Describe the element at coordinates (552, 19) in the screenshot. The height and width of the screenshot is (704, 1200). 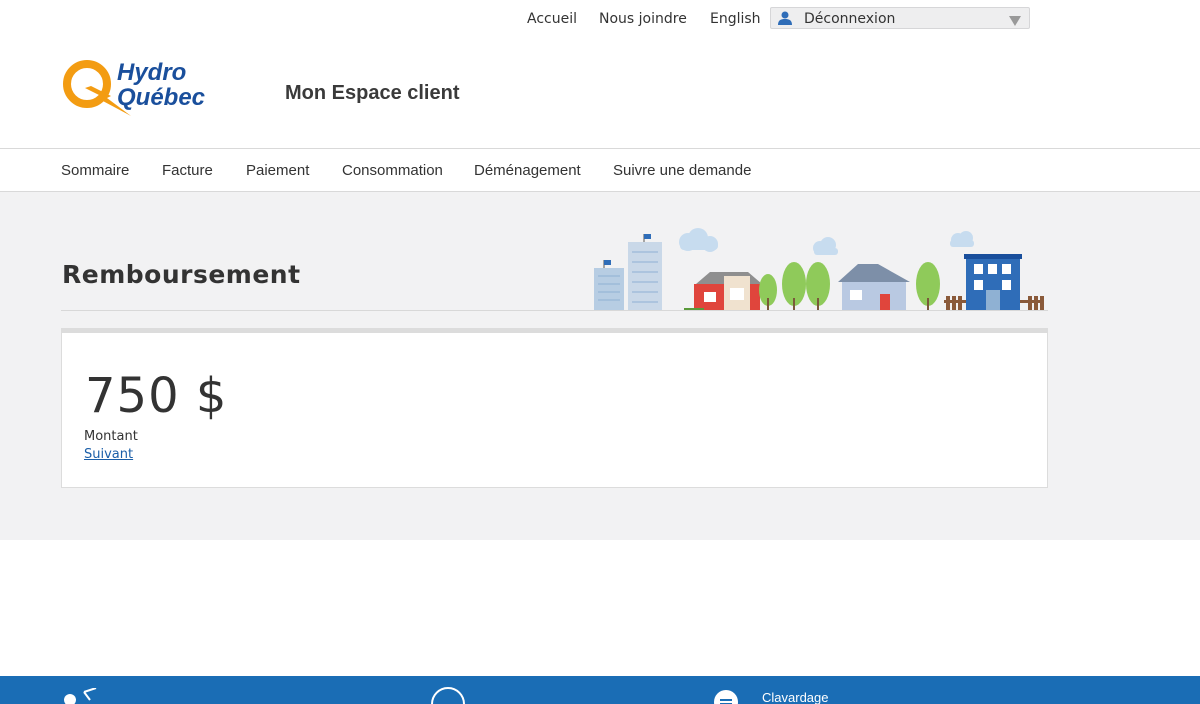
I see `home-link: Accueil` at that location.